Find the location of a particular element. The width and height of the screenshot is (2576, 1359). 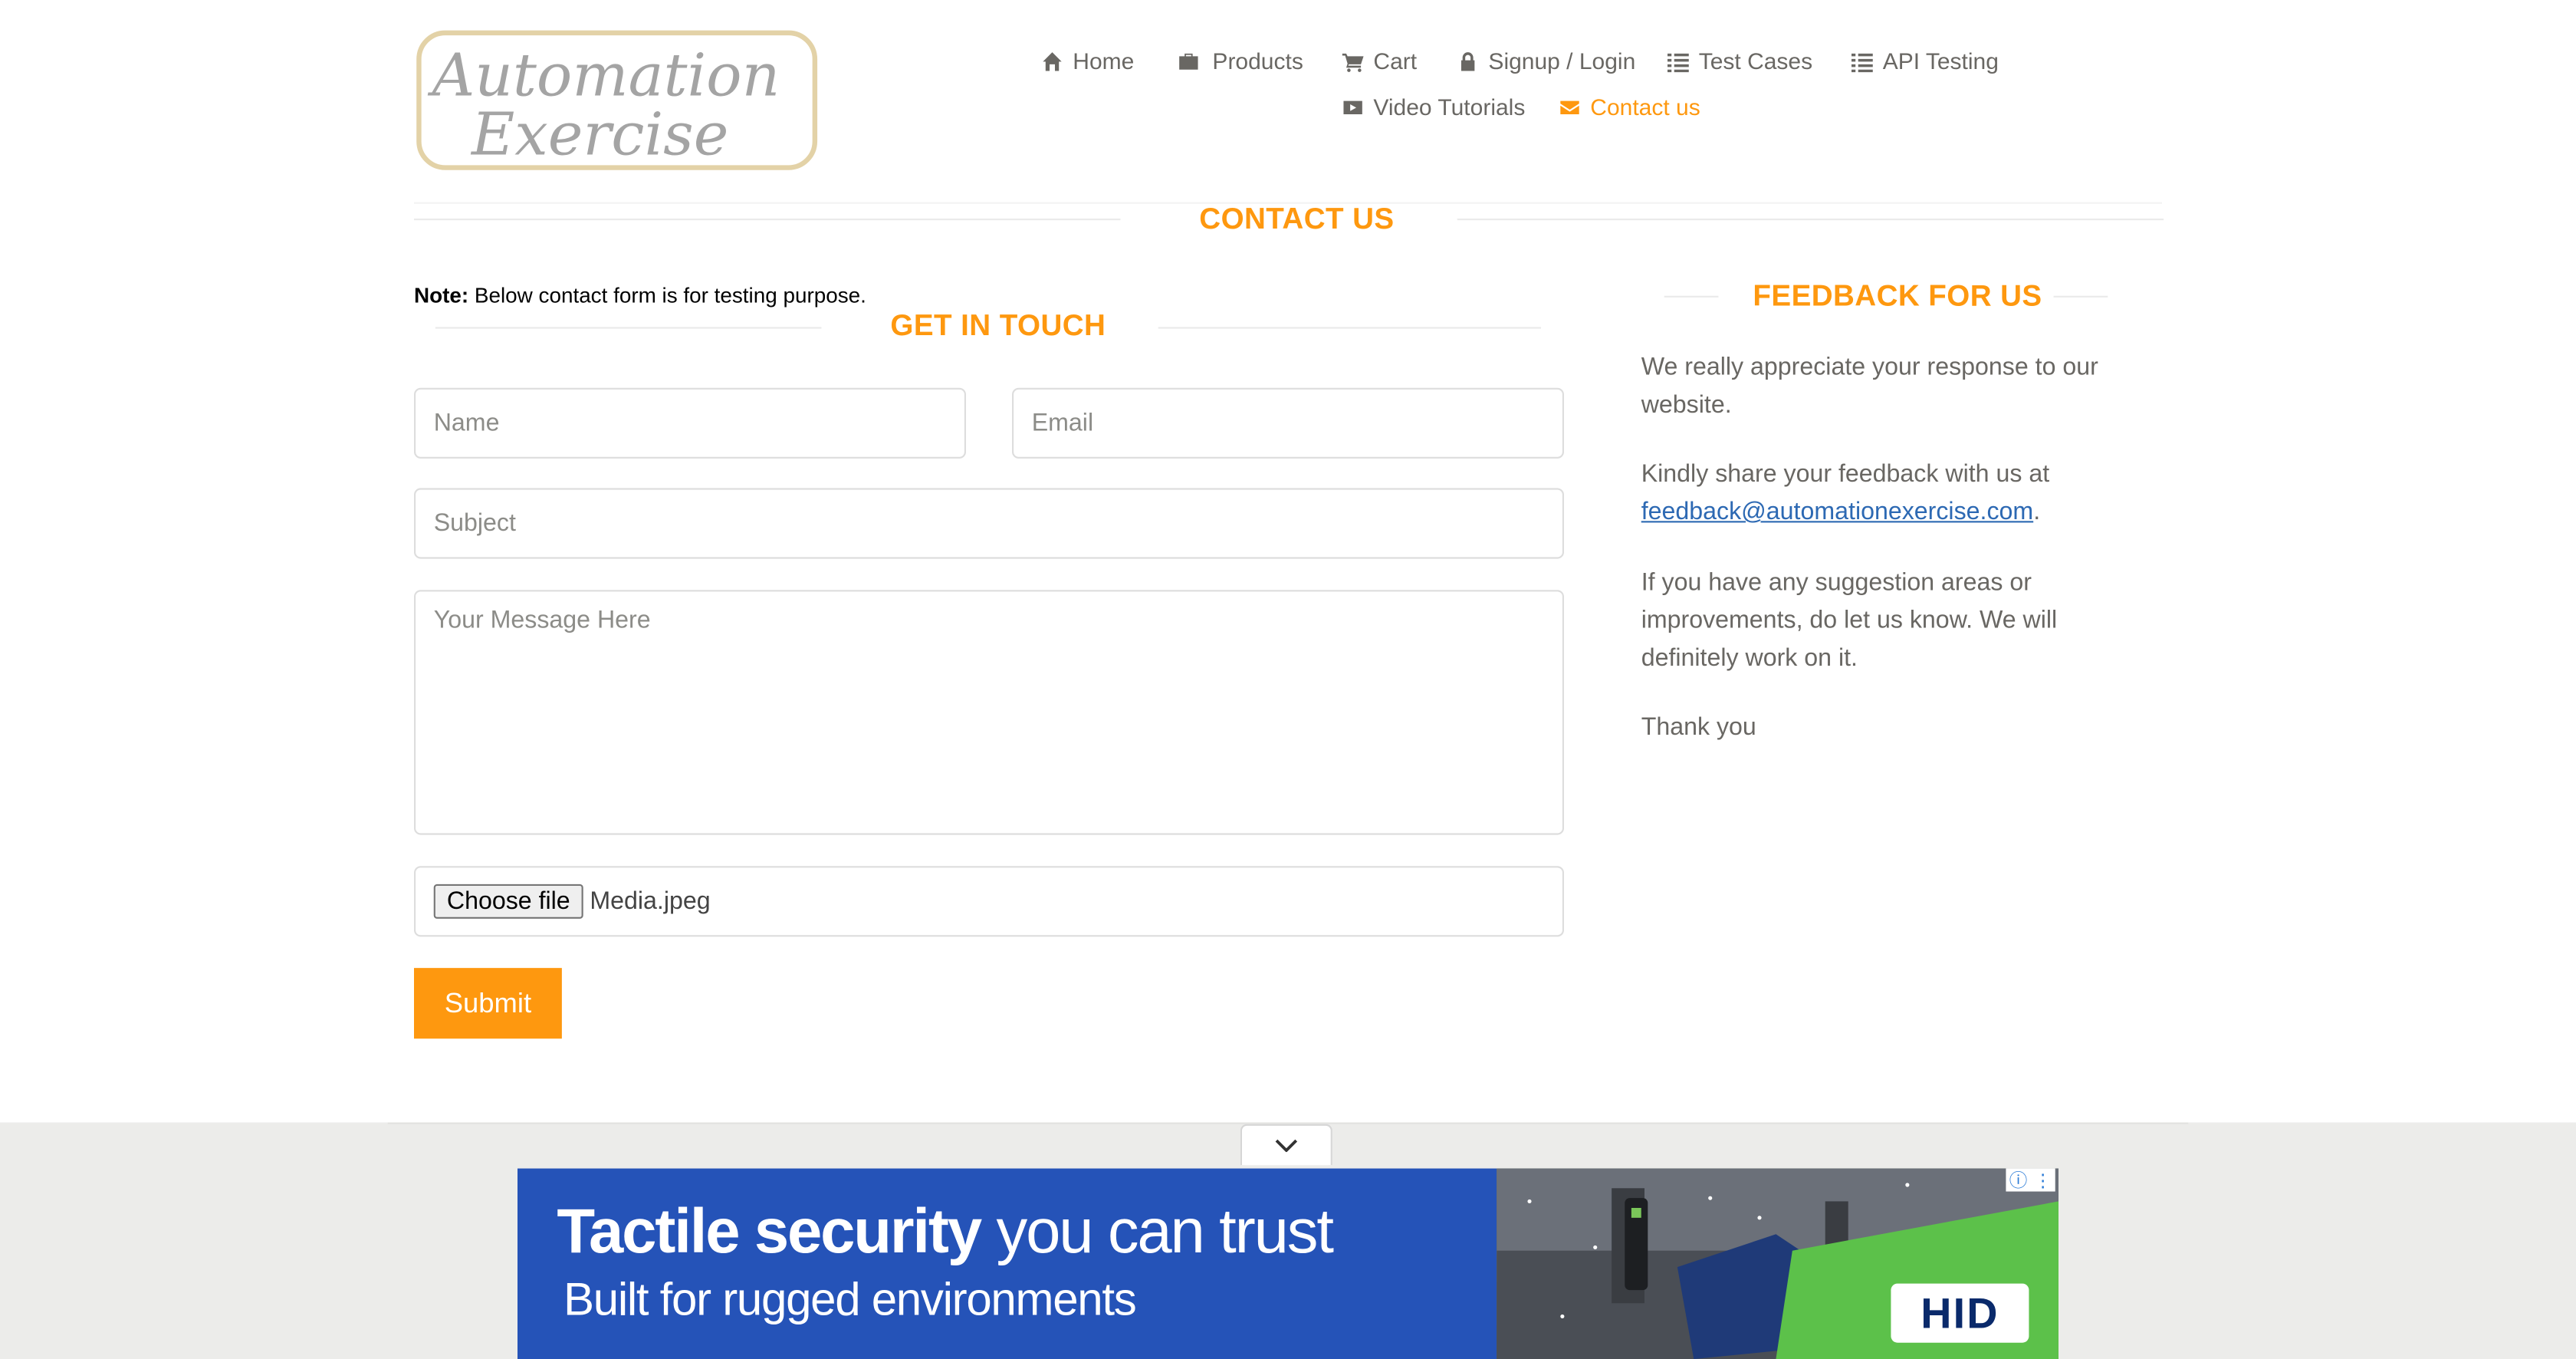

subject-input-placeholder: Subject is located at coordinates (475, 523).